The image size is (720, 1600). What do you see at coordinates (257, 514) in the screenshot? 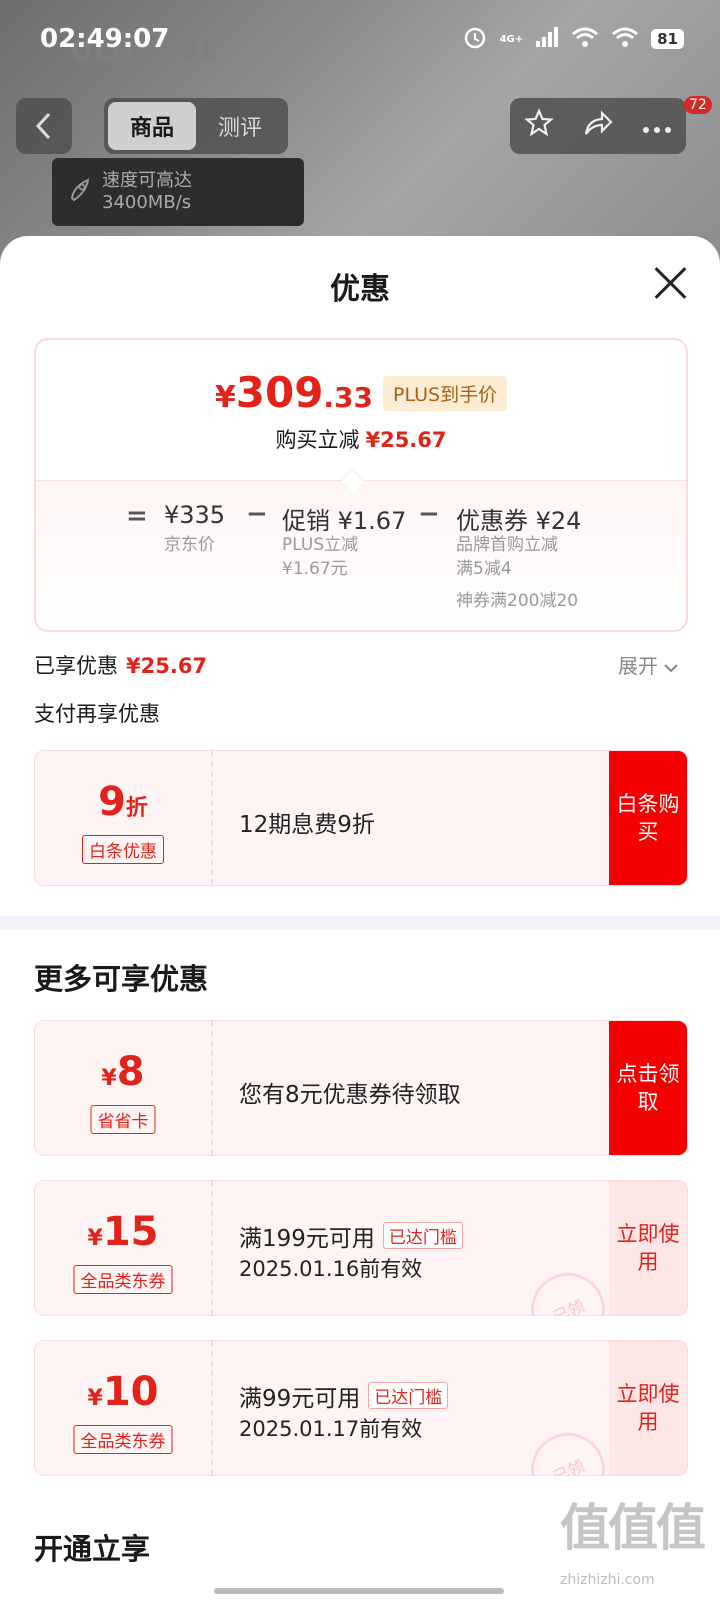
I see `minus-sign: −` at bounding box center [257, 514].